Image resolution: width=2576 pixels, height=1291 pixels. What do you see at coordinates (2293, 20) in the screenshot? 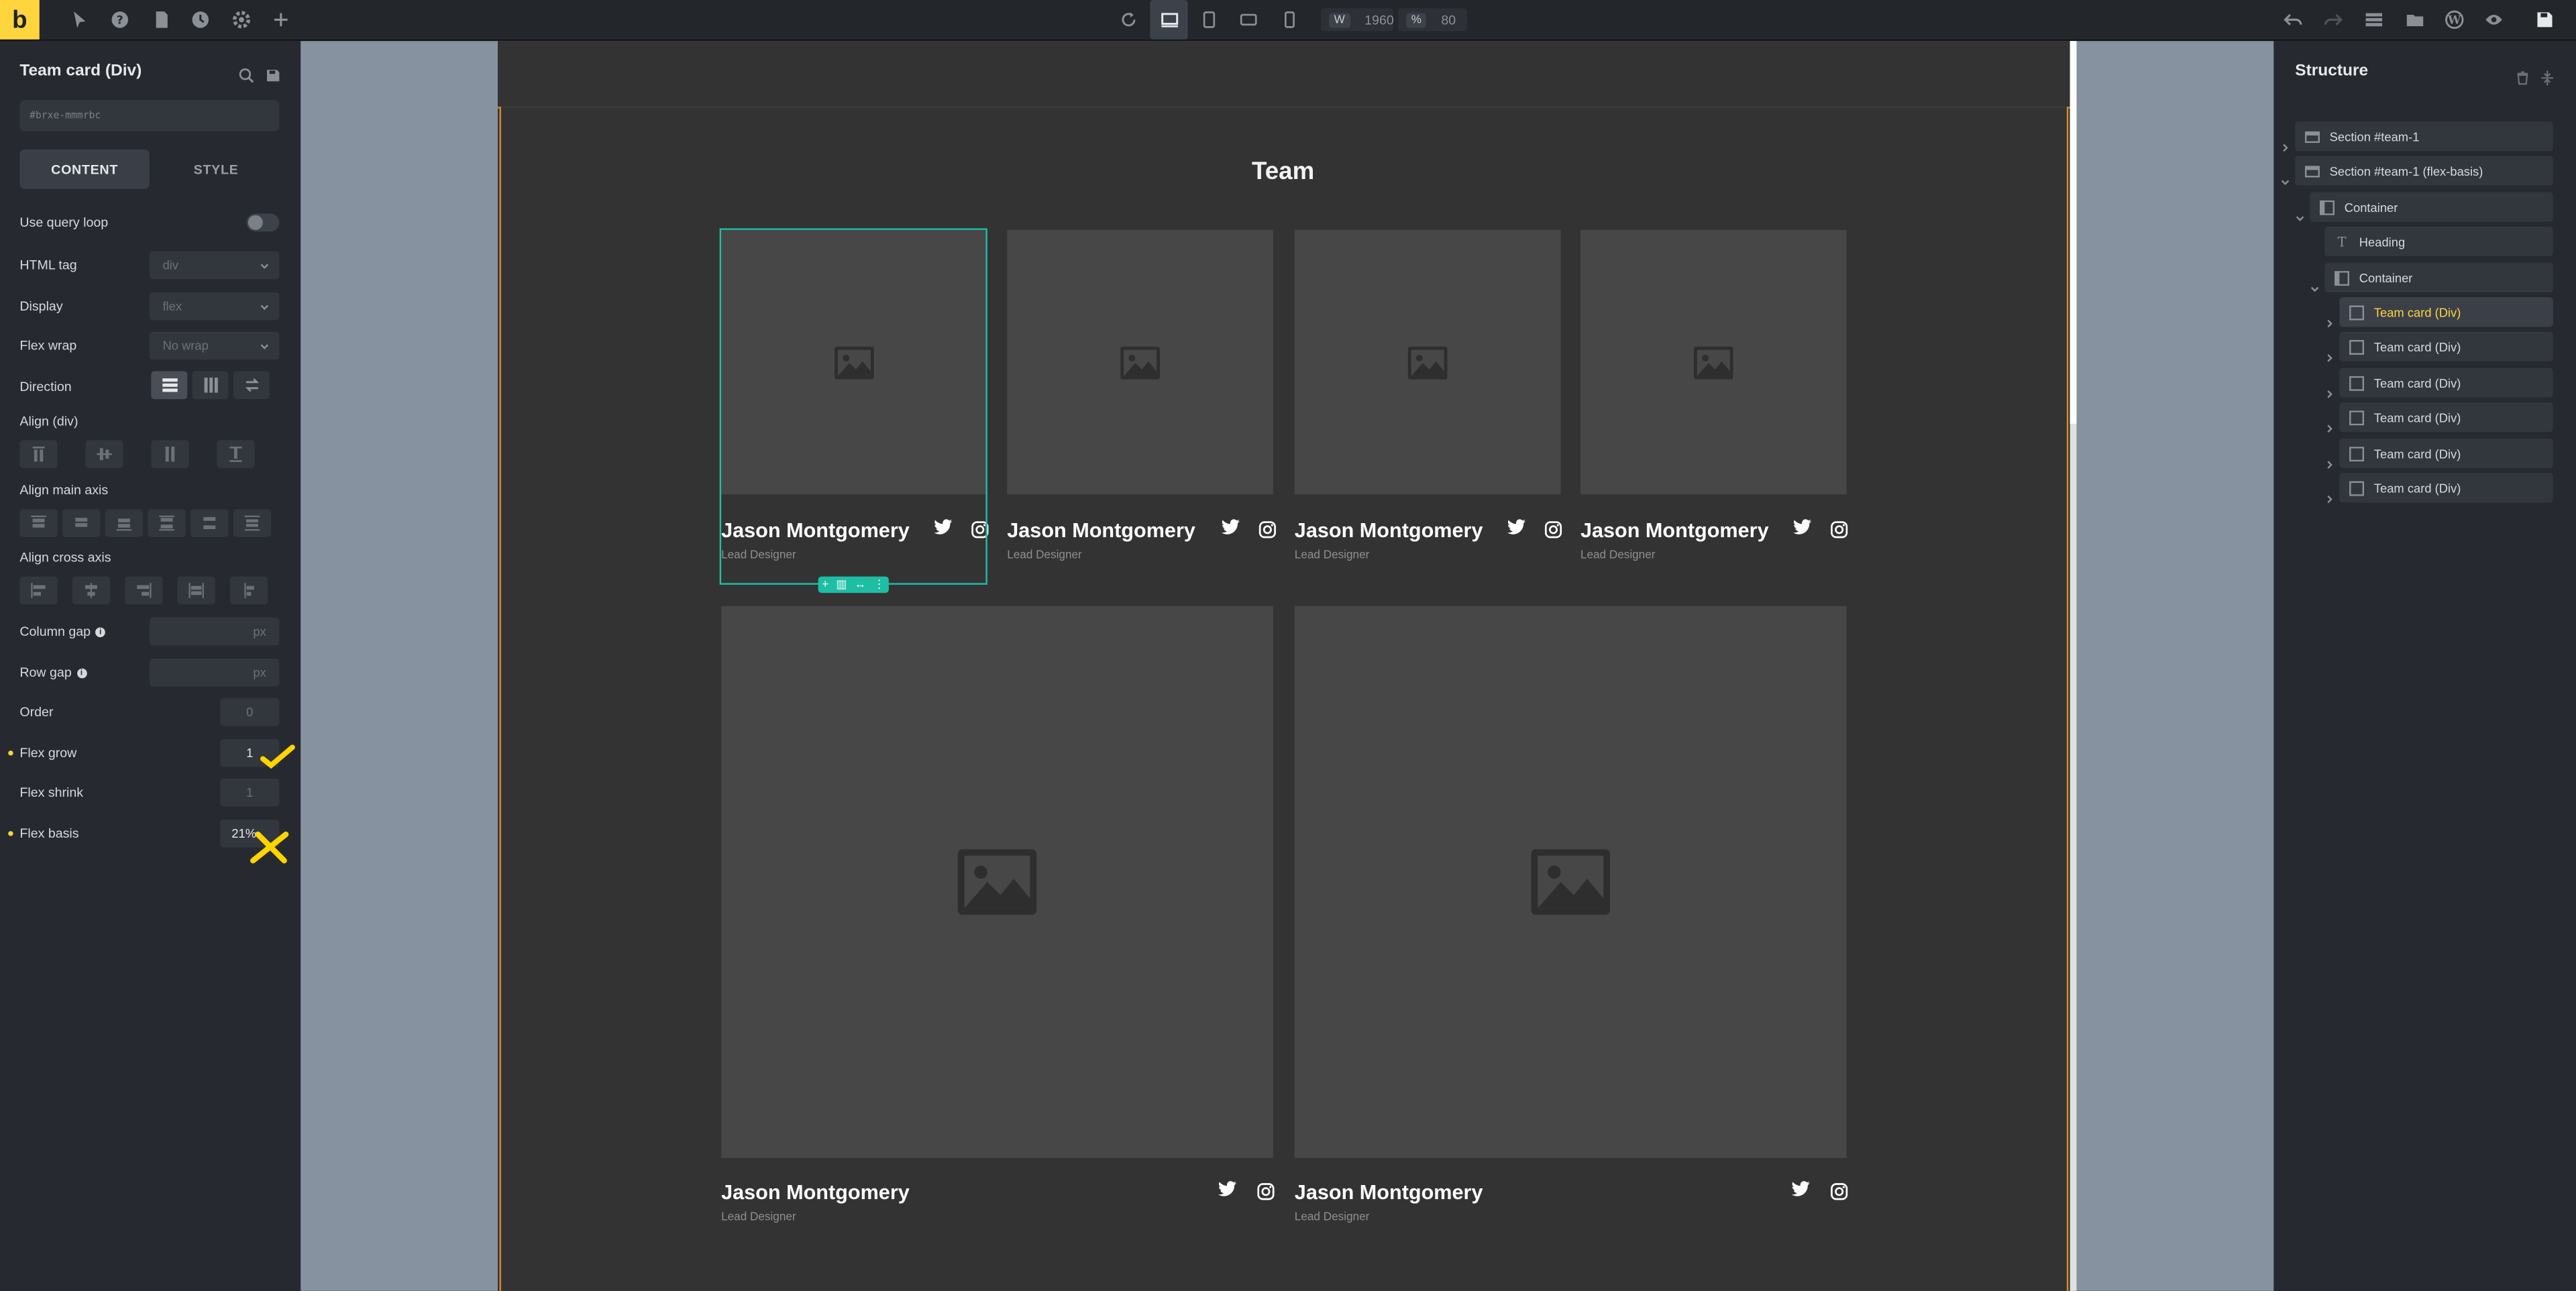
I see `undo-icon` at bounding box center [2293, 20].